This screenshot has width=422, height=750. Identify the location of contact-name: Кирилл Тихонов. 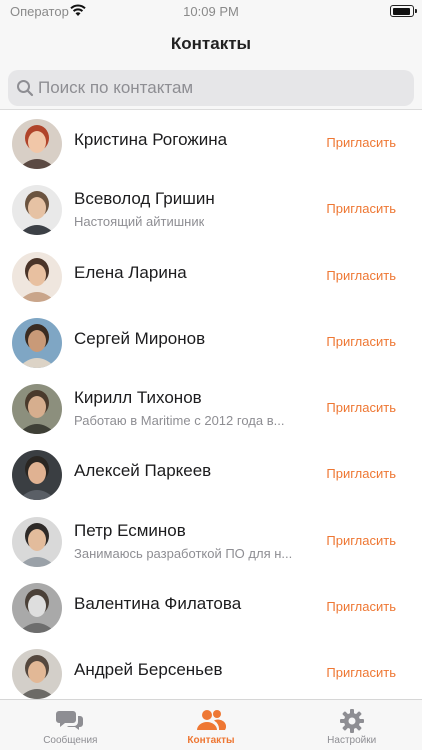
(138, 398).